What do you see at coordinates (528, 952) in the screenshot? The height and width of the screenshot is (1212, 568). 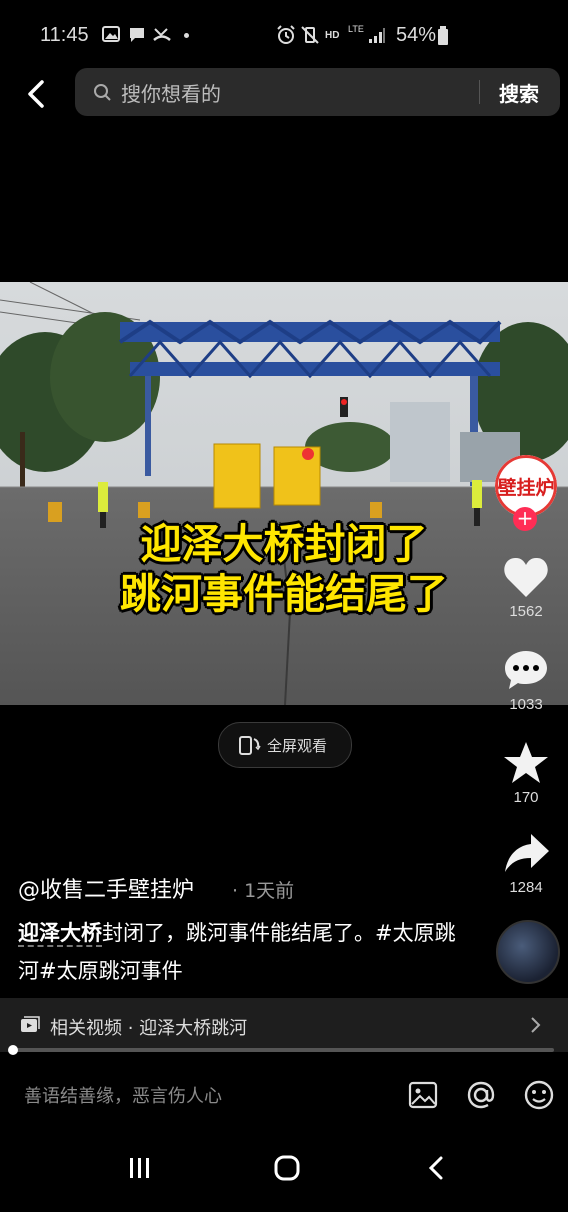 I see `music-disc-avatar` at bounding box center [528, 952].